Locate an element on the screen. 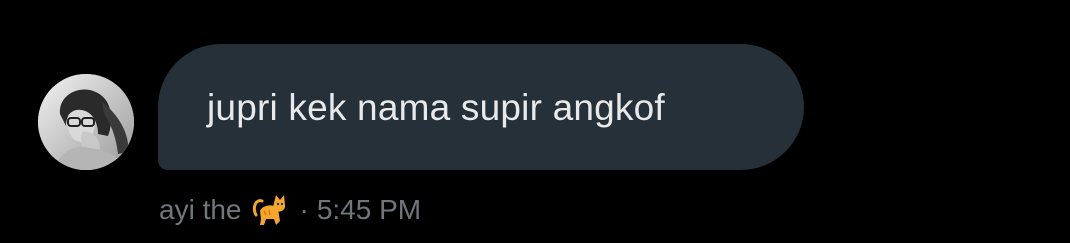 This screenshot has width=1070, height=243. cat-emoji-icon is located at coordinates (270, 210).